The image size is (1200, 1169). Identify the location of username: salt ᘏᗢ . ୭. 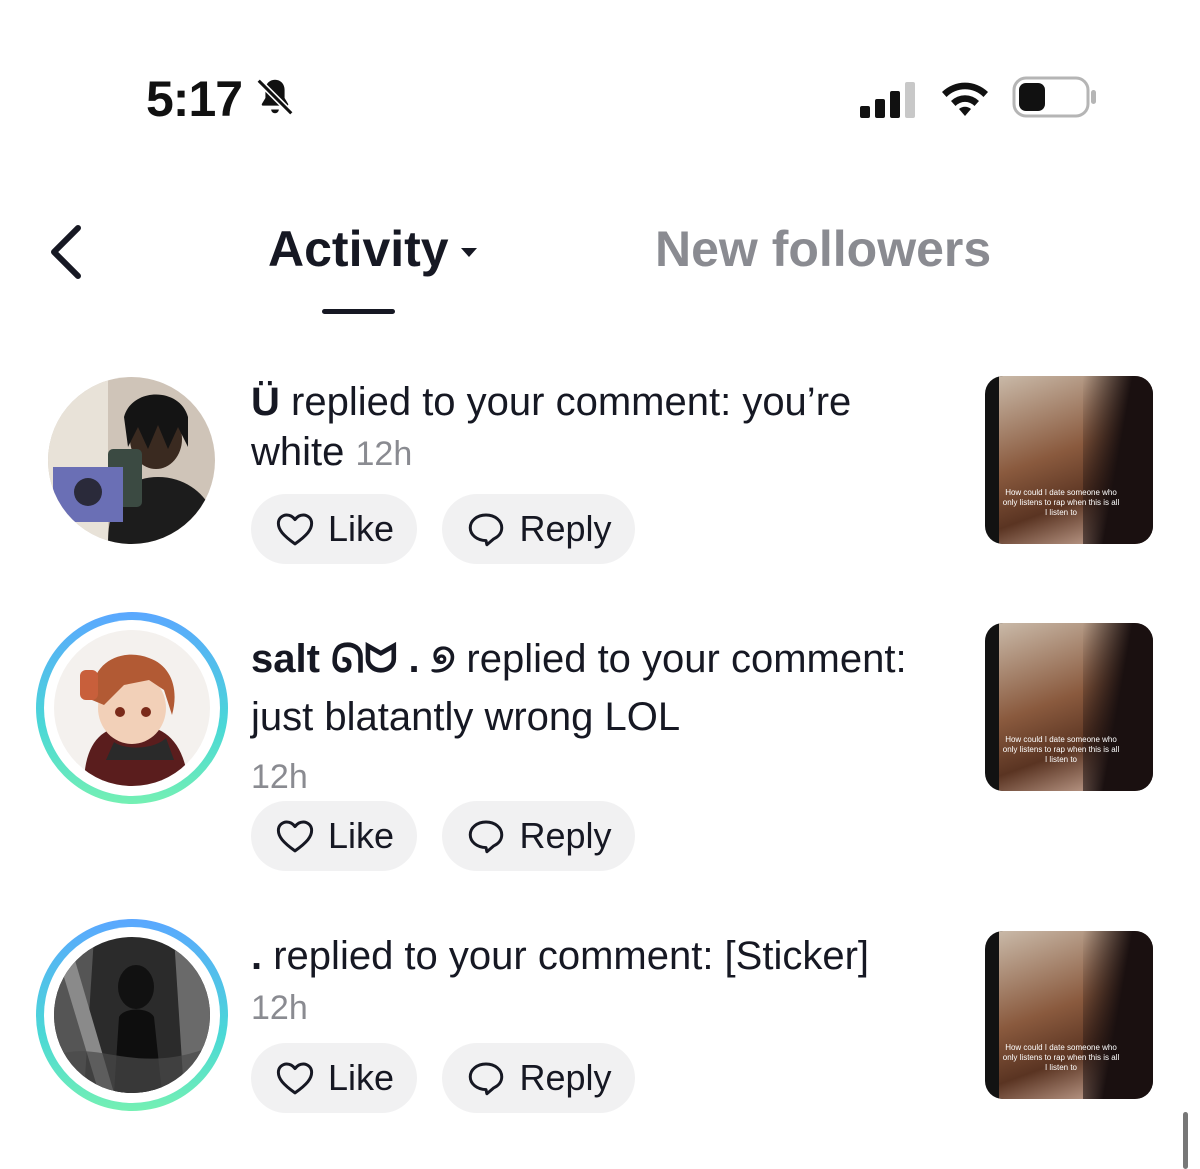
(353, 659).